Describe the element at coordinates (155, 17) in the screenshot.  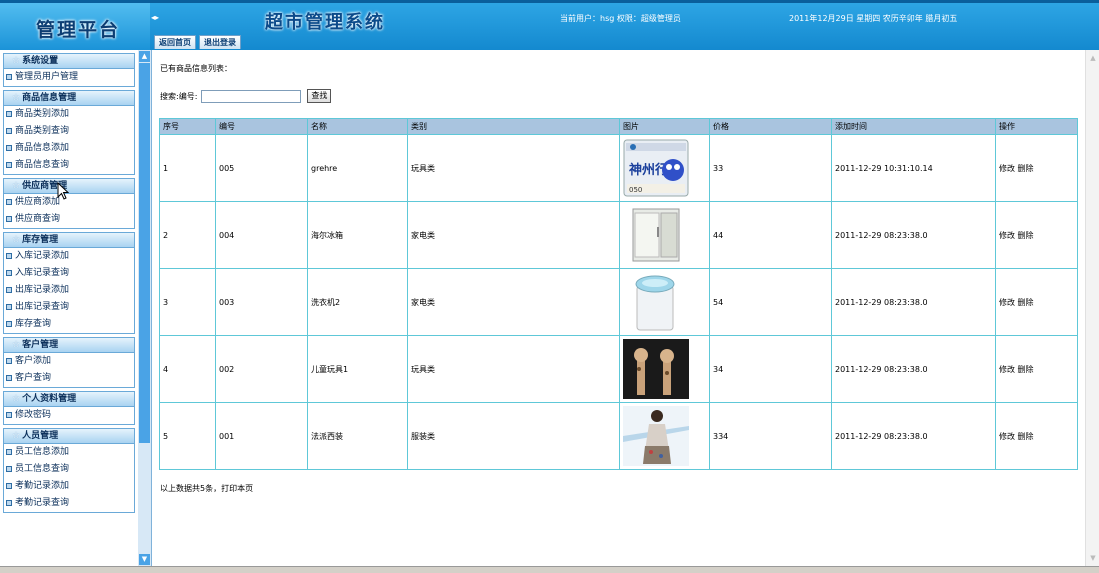
I see `sidebar-toggle-icon: ◂▸` at that location.